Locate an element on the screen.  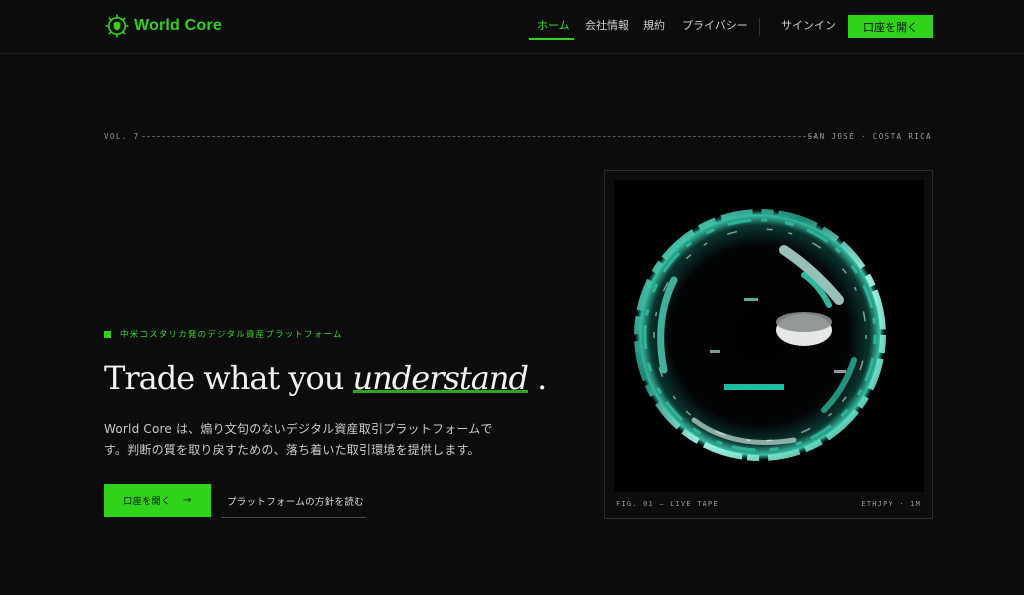
open-account-cta-button: 口座を開く → is located at coordinates (157, 500).